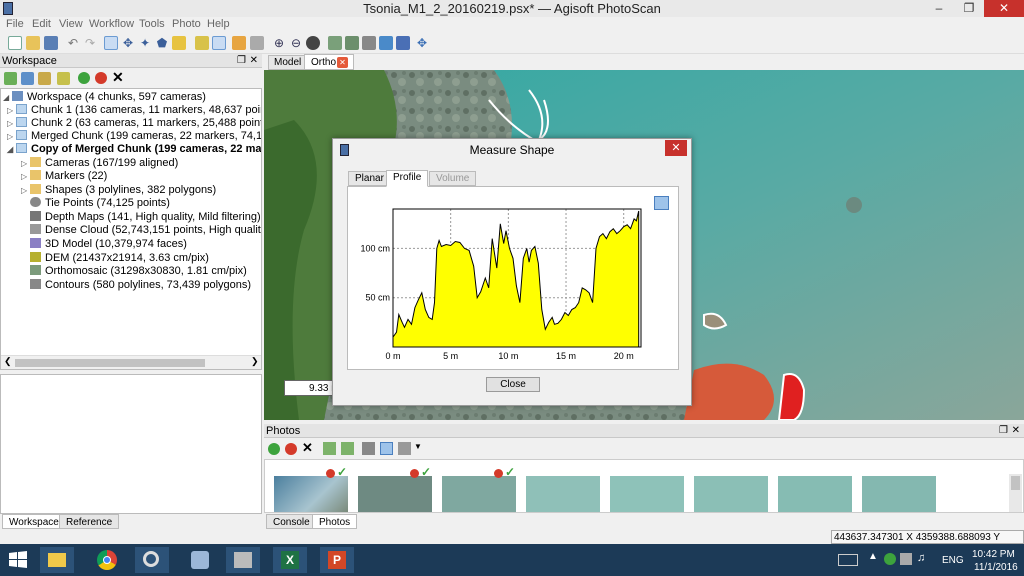 The width and height of the screenshot is (1024, 576). Describe the element at coordinates (186, 24) in the screenshot. I see `menu-photo: Photo` at that location.